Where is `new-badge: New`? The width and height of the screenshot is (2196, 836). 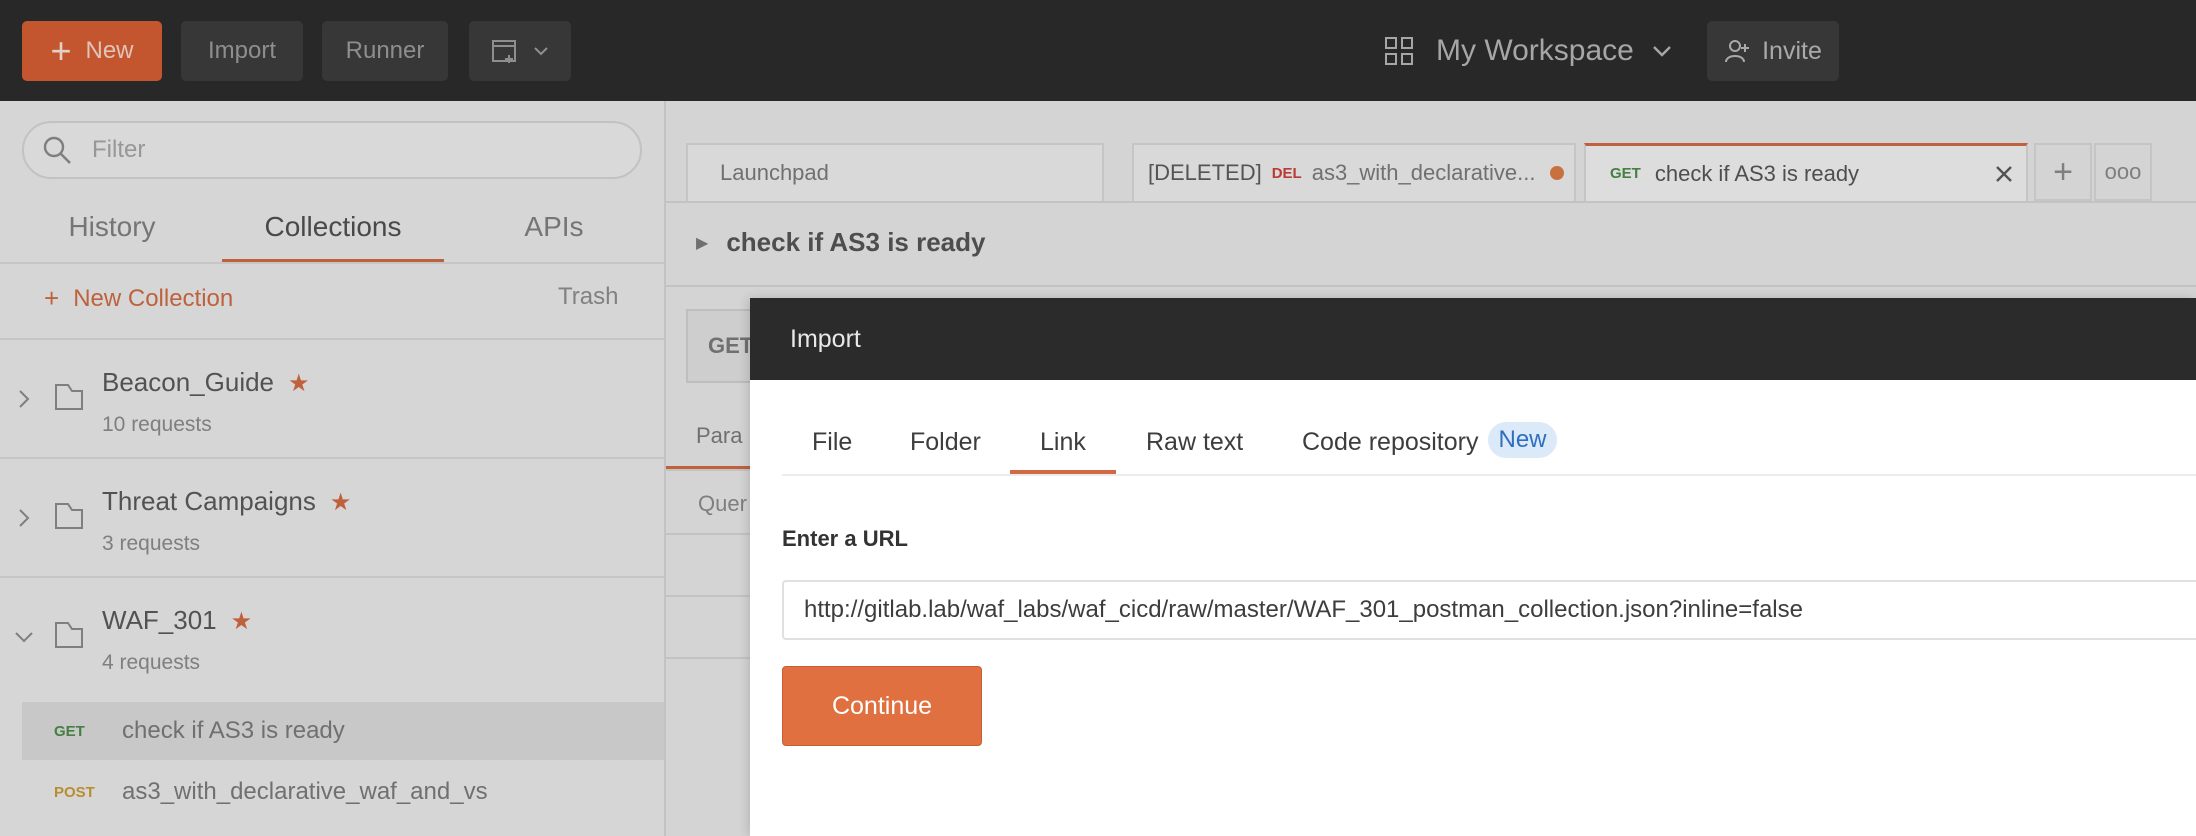
new-badge: New is located at coordinates (1522, 440).